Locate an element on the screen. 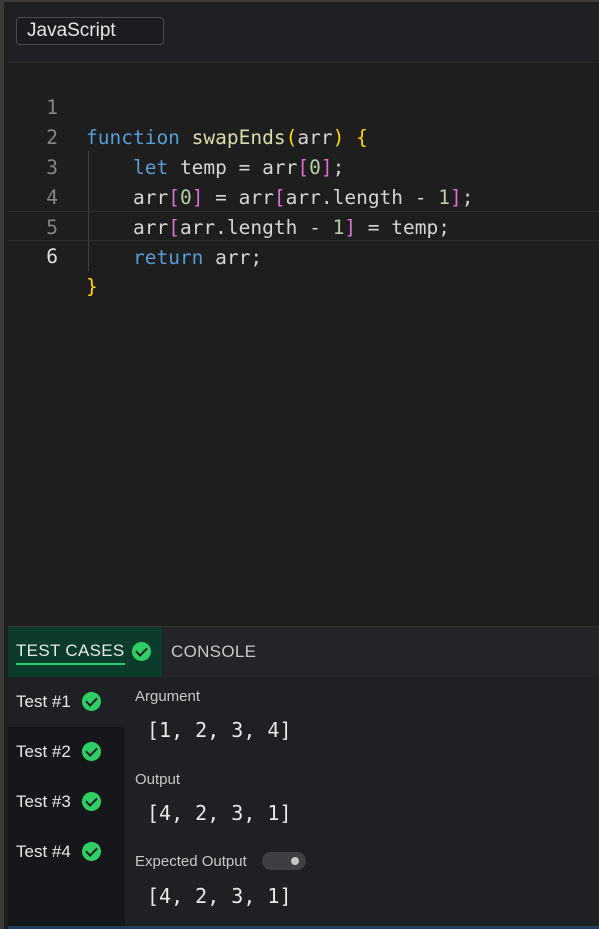 This screenshot has width=599, height=929. tab-console: CONSOLE is located at coordinates (213, 652).